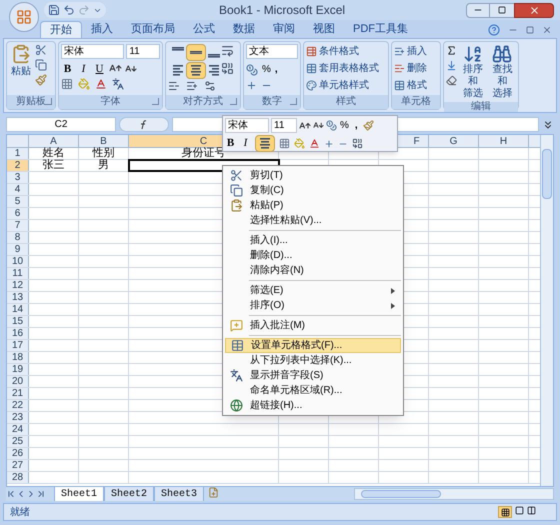 Image resolution: width=560 pixels, height=525 pixels. What do you see at coordinates (53, 165) in the screenshot?
I see `cell-text: 张三` at bounding box center [53, 165].